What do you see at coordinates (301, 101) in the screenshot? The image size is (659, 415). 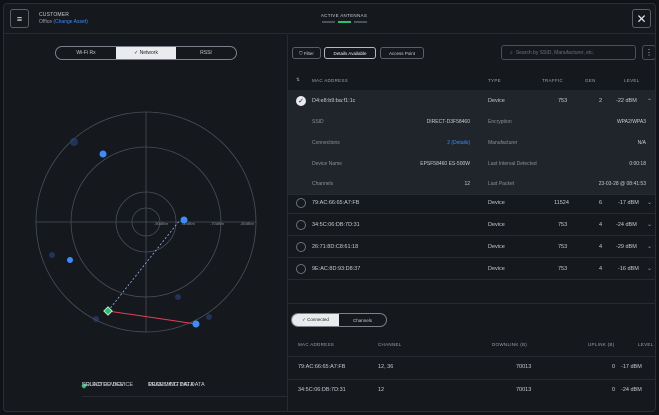 I see `check-icon: ✓` at bounding box center [301, 101].